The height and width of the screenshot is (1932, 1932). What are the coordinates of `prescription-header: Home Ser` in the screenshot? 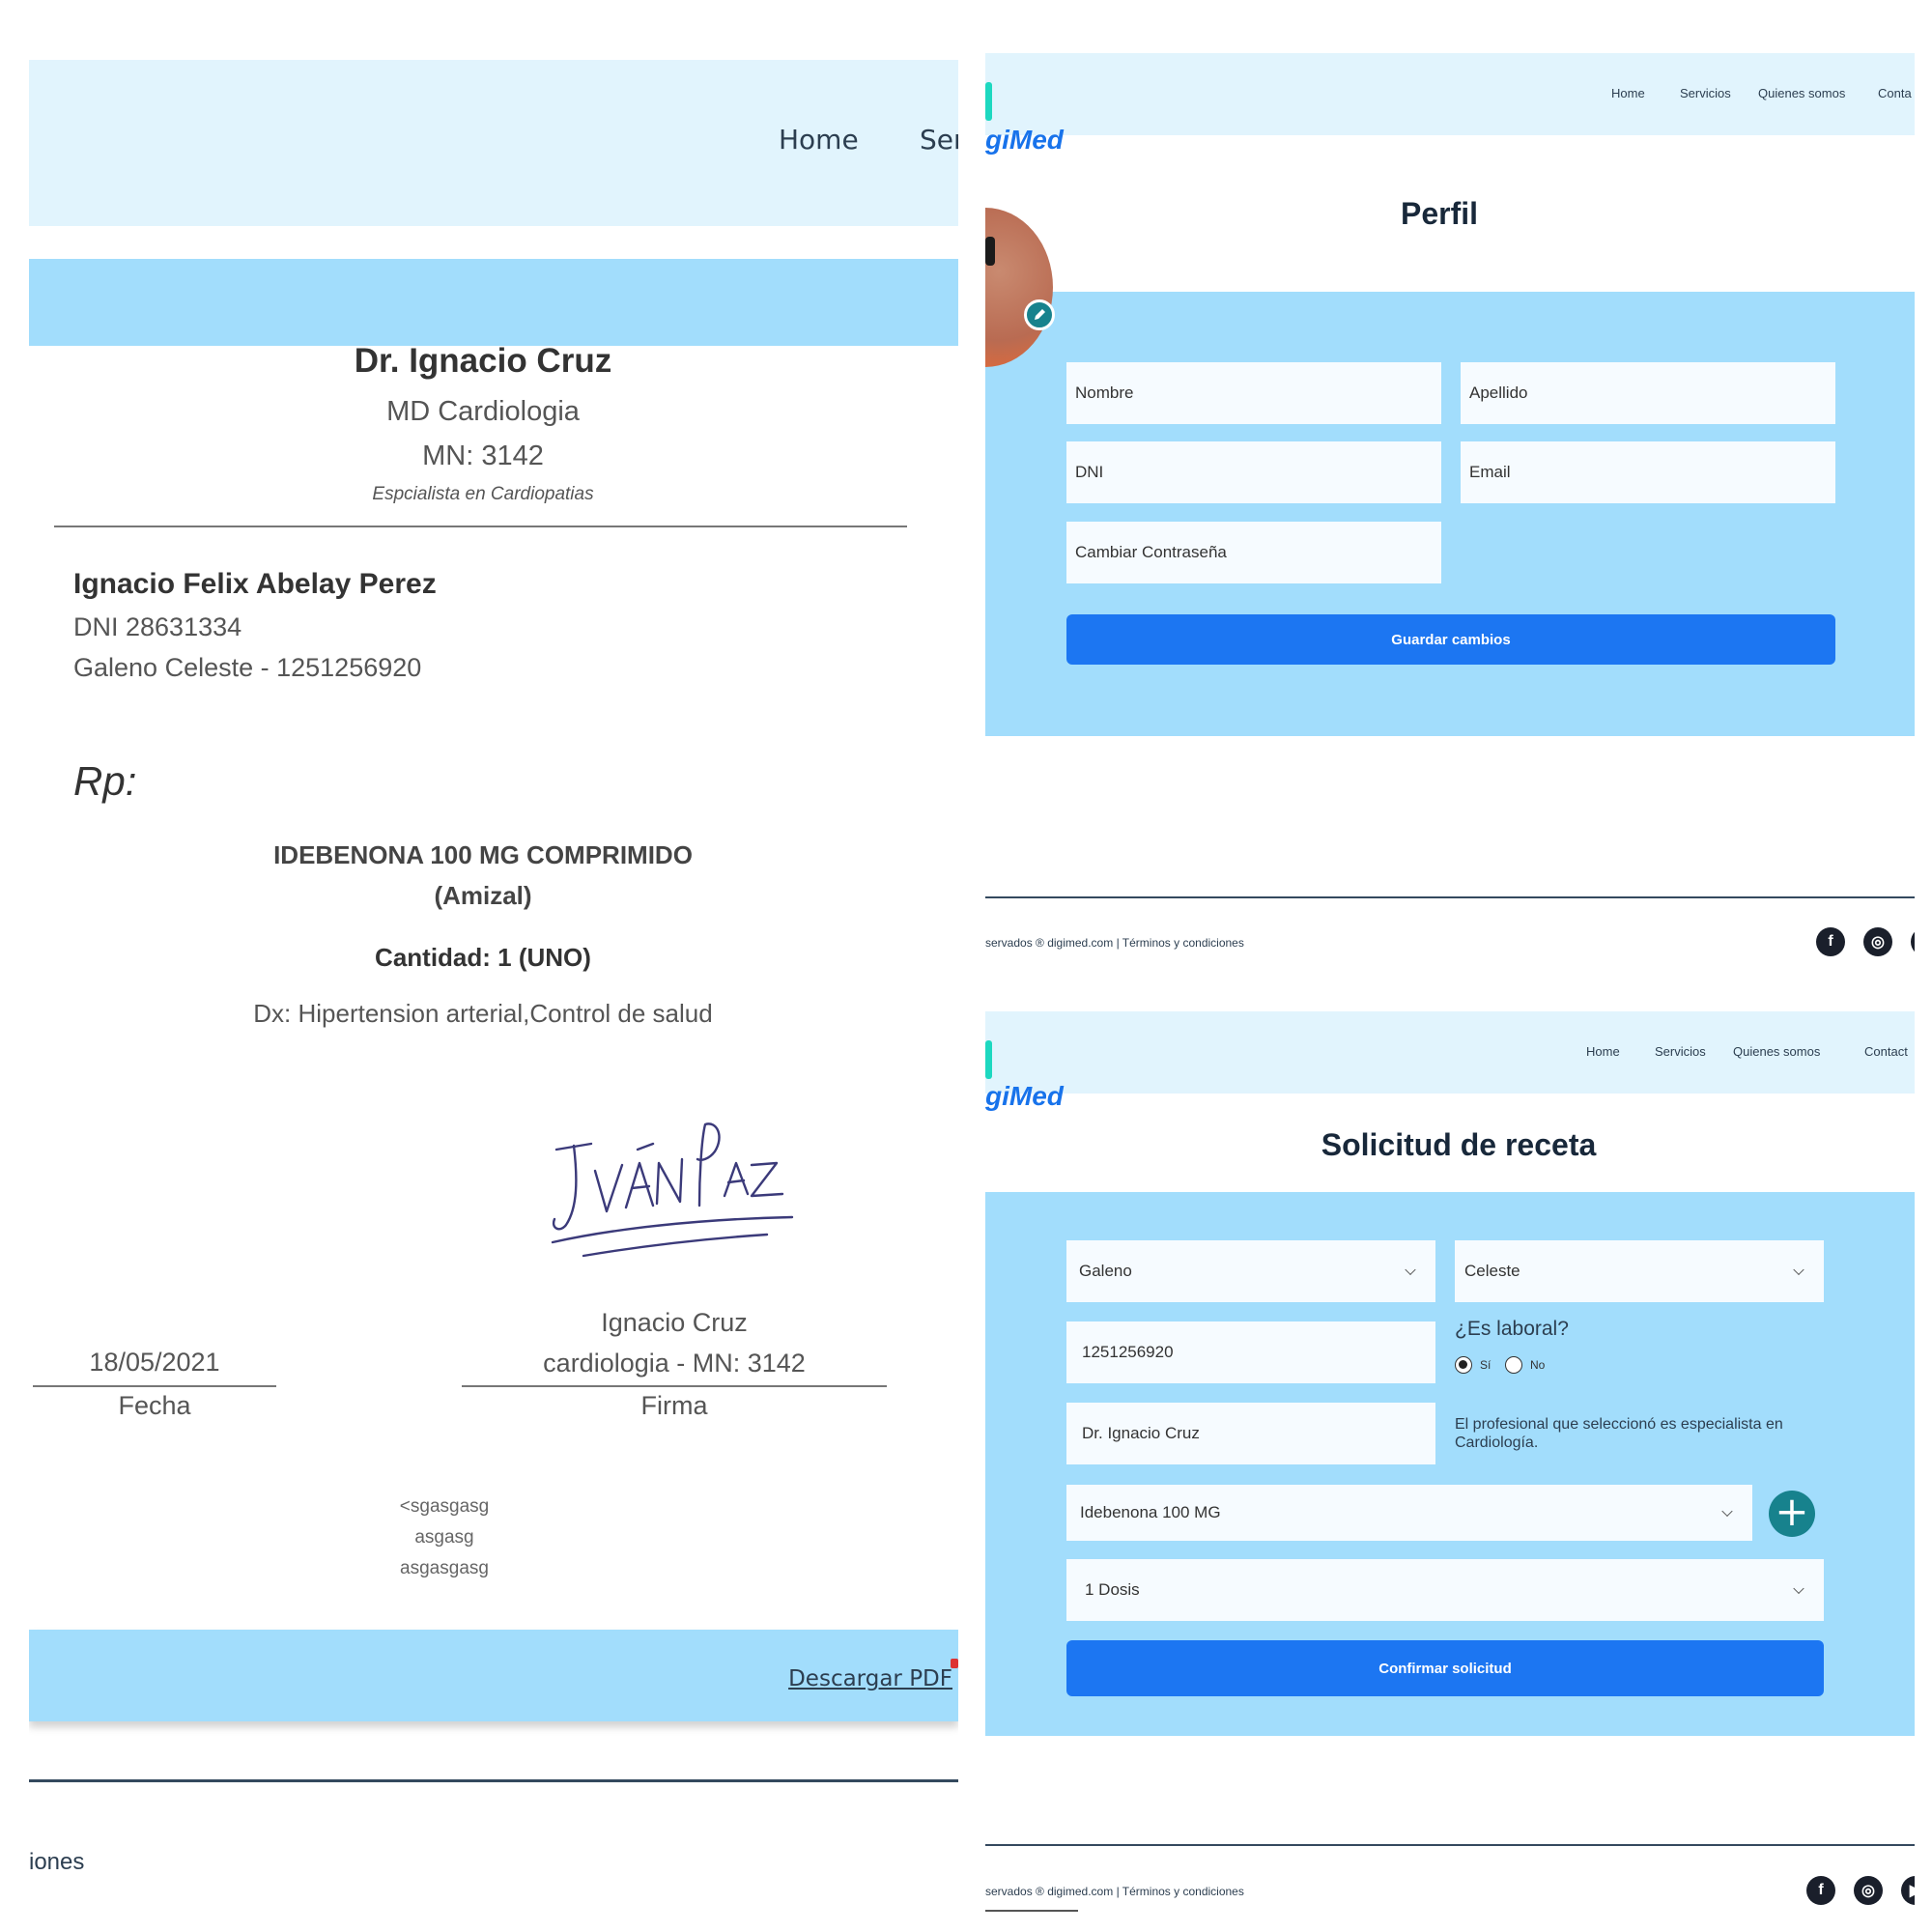 It's located at (493, 143).